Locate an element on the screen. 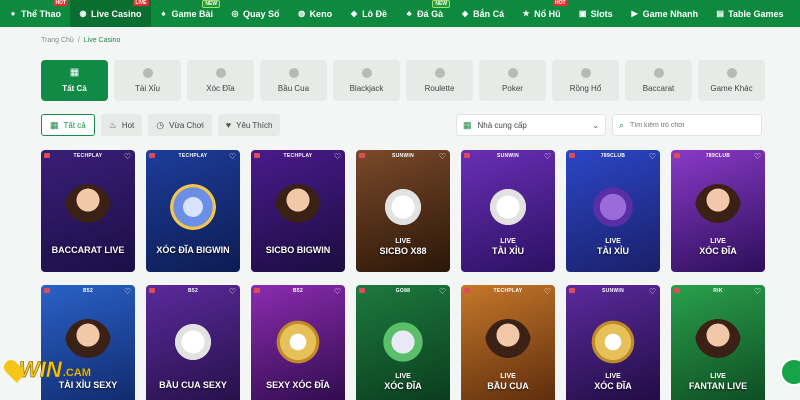 The width and height of the screenshot is (800, 400). soccer-icon: ● is located at coordinates (13, 13).